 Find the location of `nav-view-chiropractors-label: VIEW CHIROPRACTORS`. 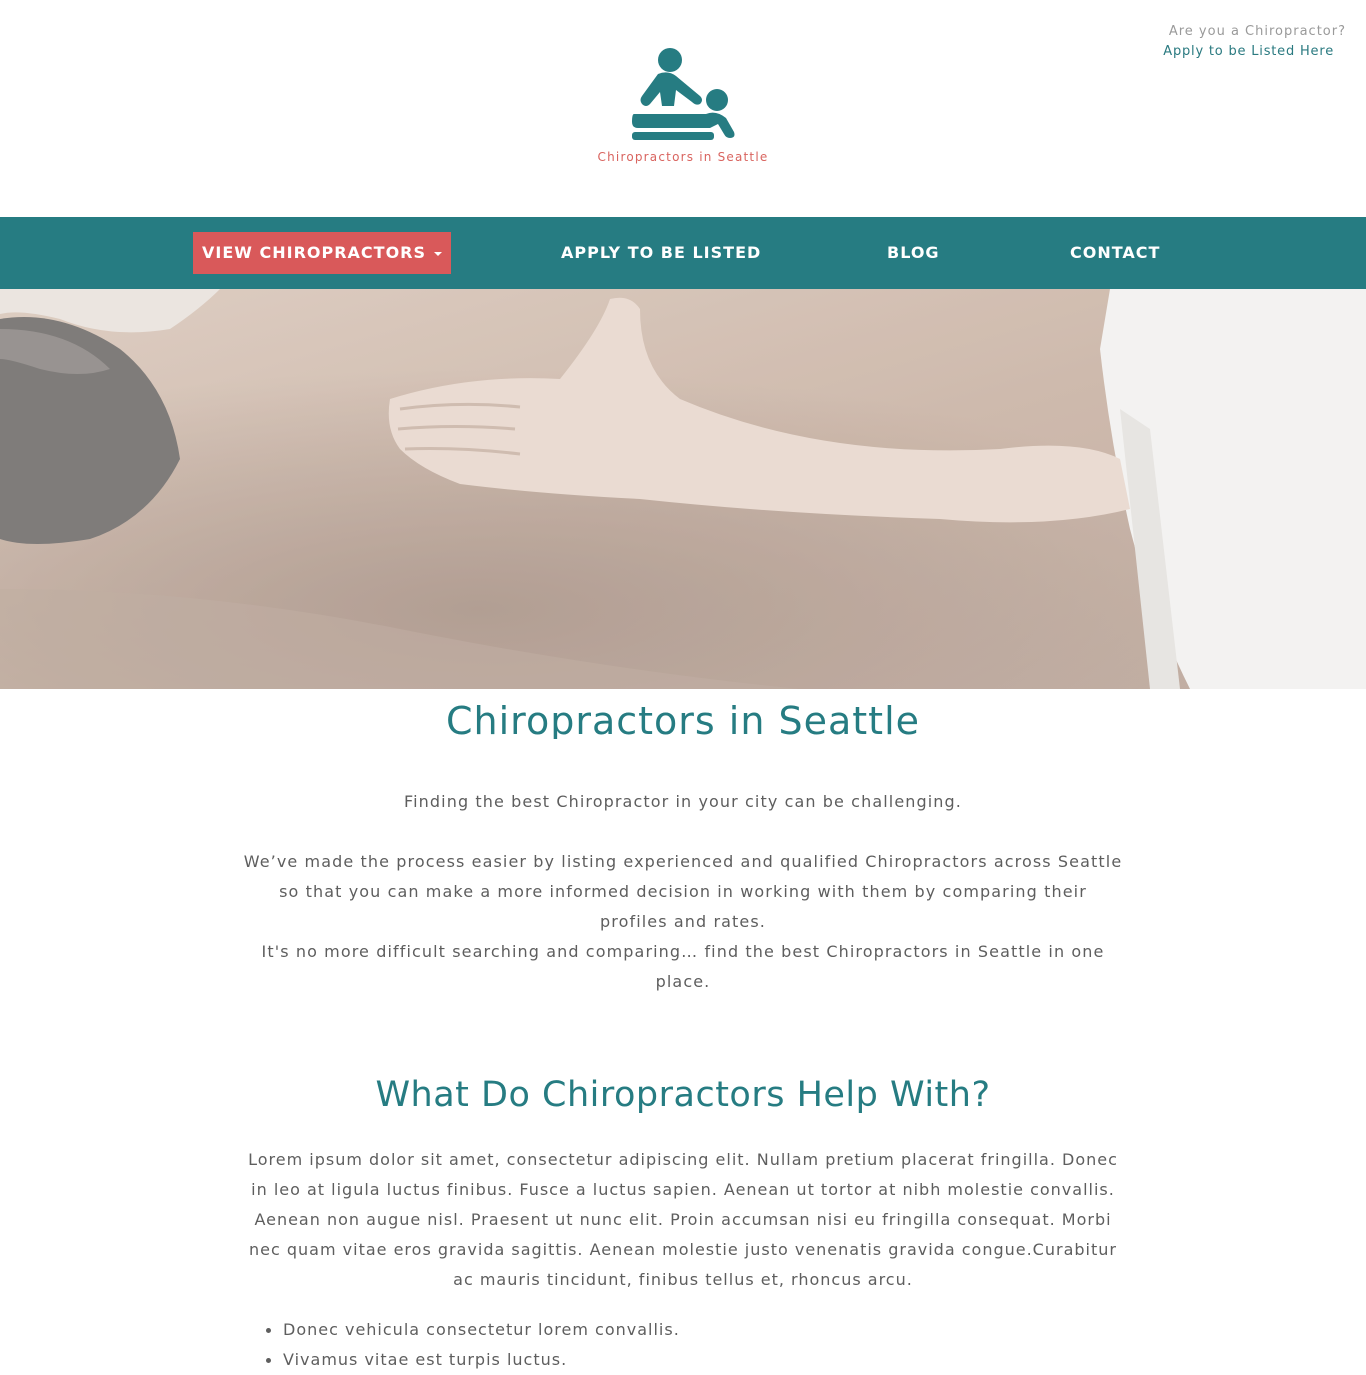

nav-view-chiropractors-label: VIEW CHIROPRACTORS is located at coordinates (314, 252).